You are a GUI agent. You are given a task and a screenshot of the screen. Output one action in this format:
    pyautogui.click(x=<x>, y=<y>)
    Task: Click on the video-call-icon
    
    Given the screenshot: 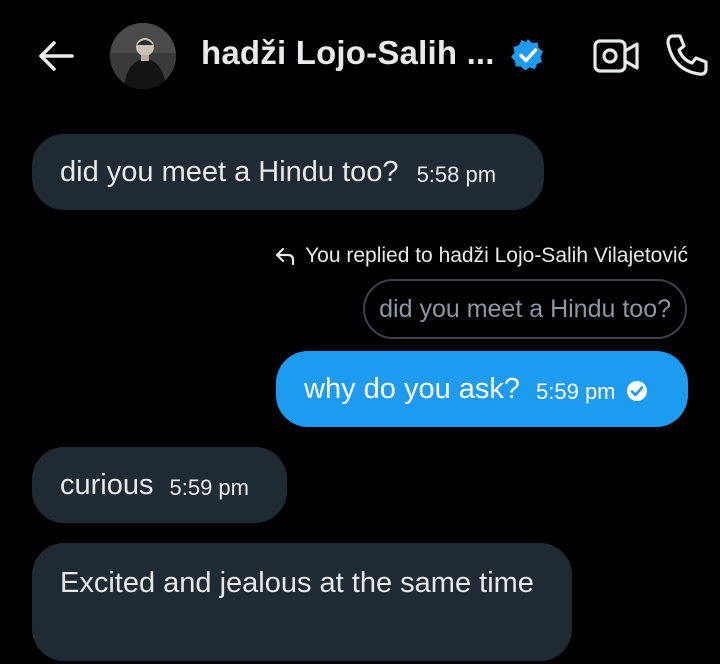 What is the action you would take?
    pyautogui.click(x=616, y=56)
    